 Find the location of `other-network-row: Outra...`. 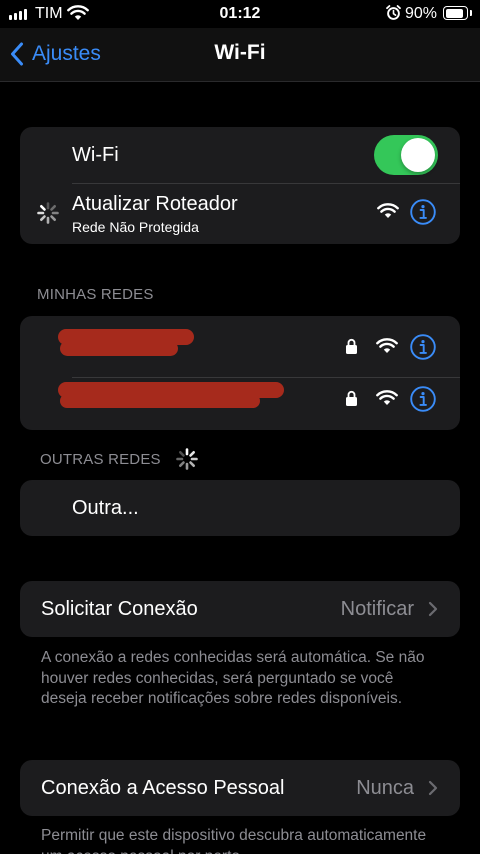

other-network-row: Outra... is located at coordinates (240, 508).